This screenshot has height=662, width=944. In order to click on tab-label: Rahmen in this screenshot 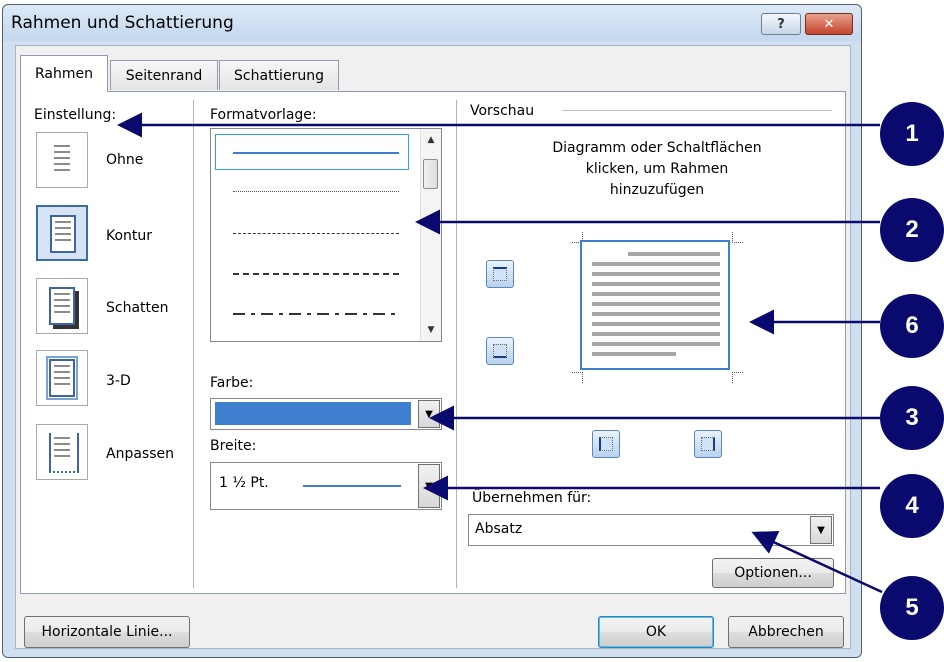, I will do `click(64, 74)`.